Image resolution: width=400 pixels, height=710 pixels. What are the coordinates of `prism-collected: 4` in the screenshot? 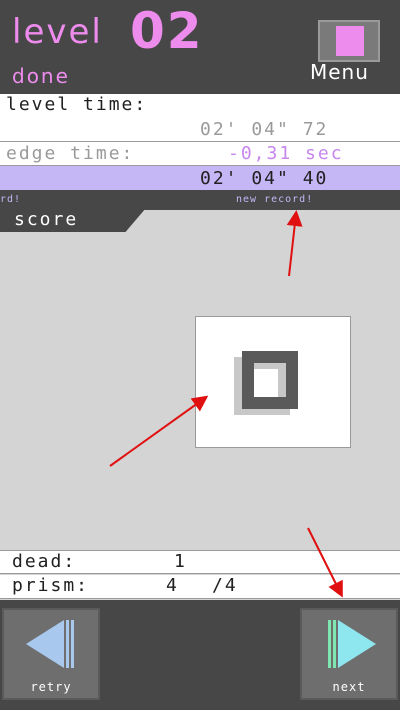 It's located at (172, 585).